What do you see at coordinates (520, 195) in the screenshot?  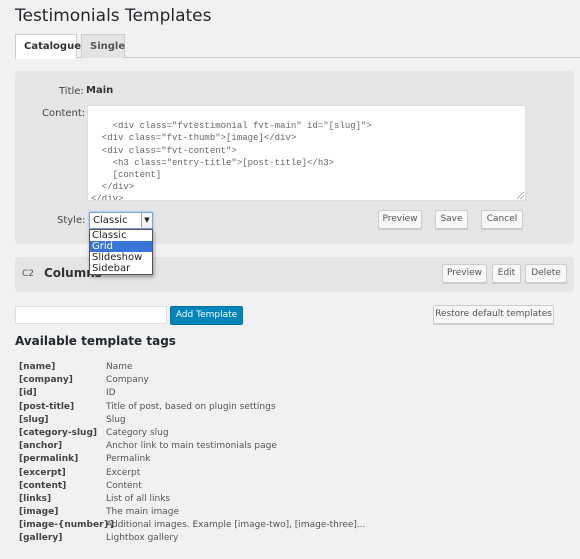 I see `resize-handle-icon` at bounding box center [520, 195].